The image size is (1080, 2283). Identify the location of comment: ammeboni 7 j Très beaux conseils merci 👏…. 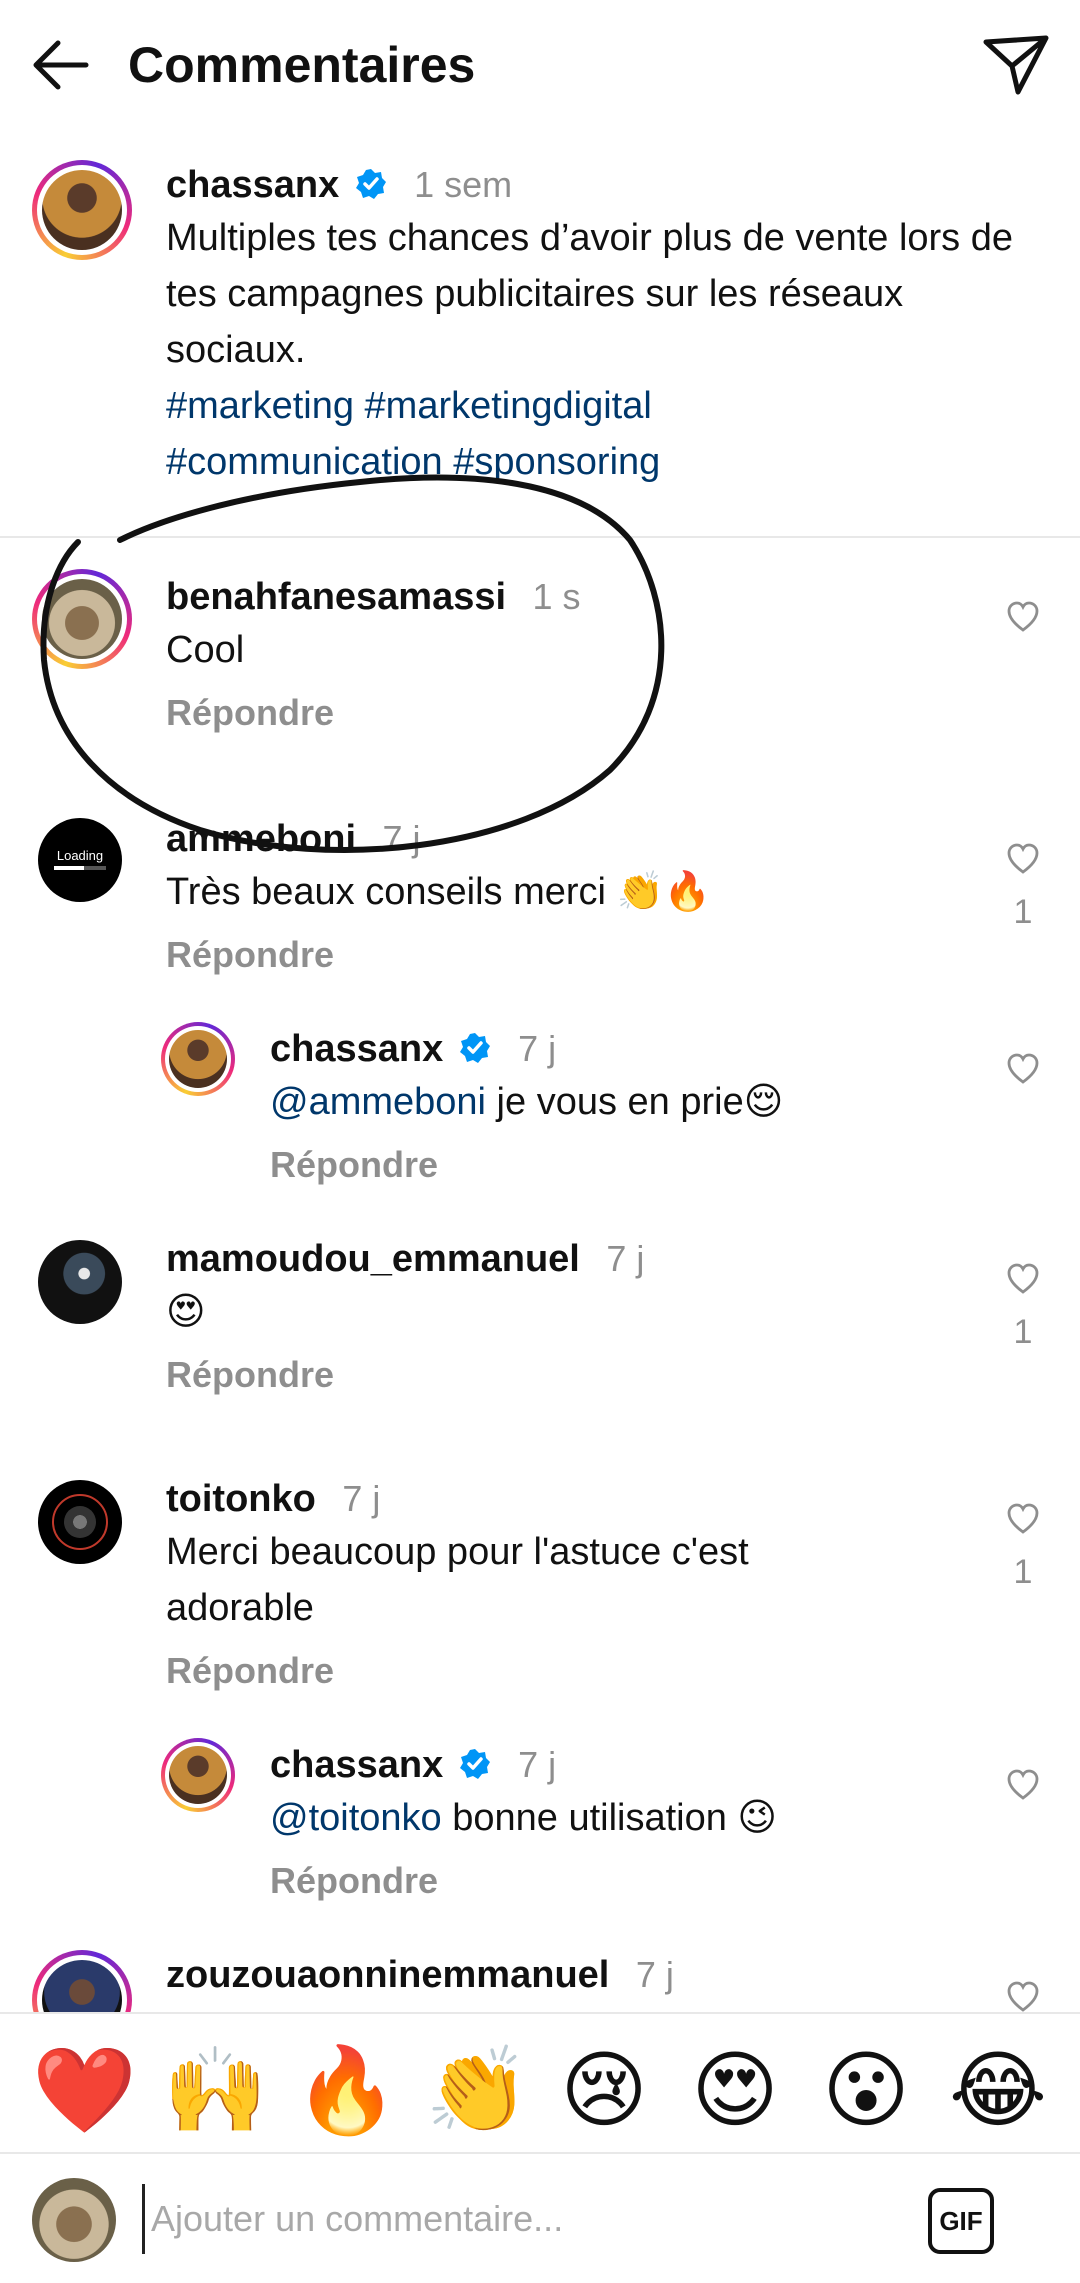
(566, 895).